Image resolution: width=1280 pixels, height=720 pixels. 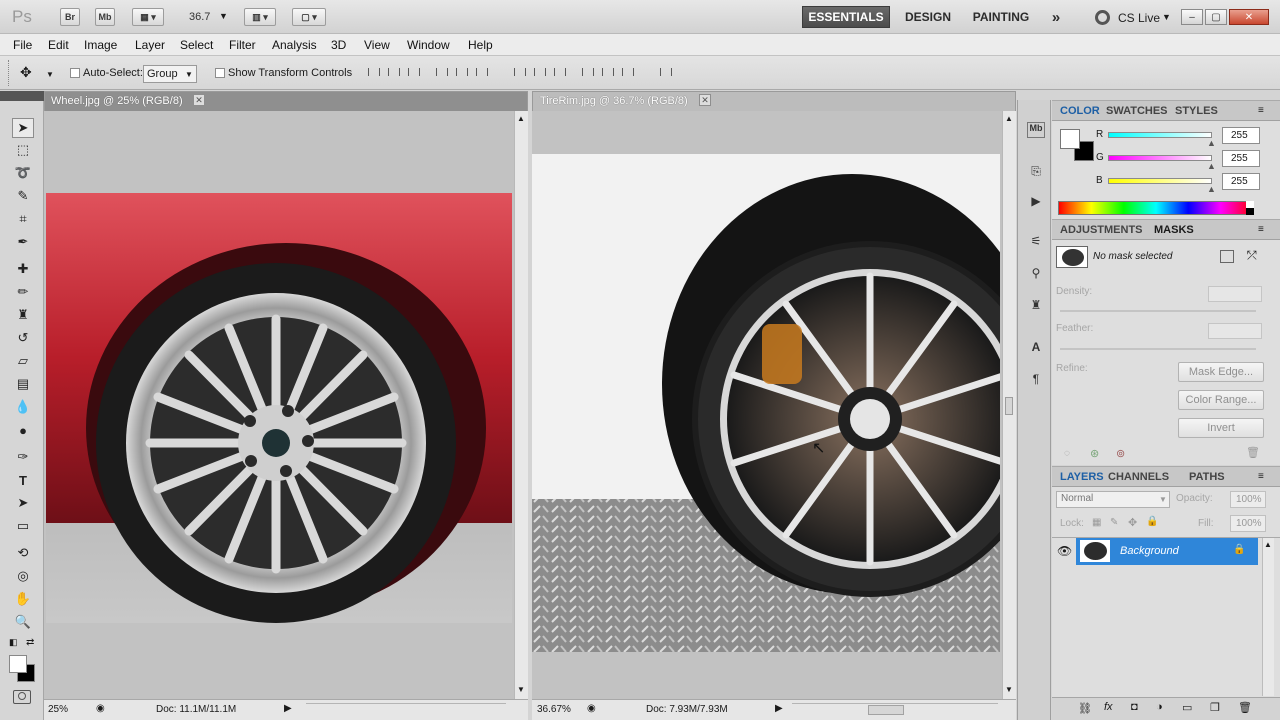 I want to click on invert-button: Invert, so click(x=1221, y=428).